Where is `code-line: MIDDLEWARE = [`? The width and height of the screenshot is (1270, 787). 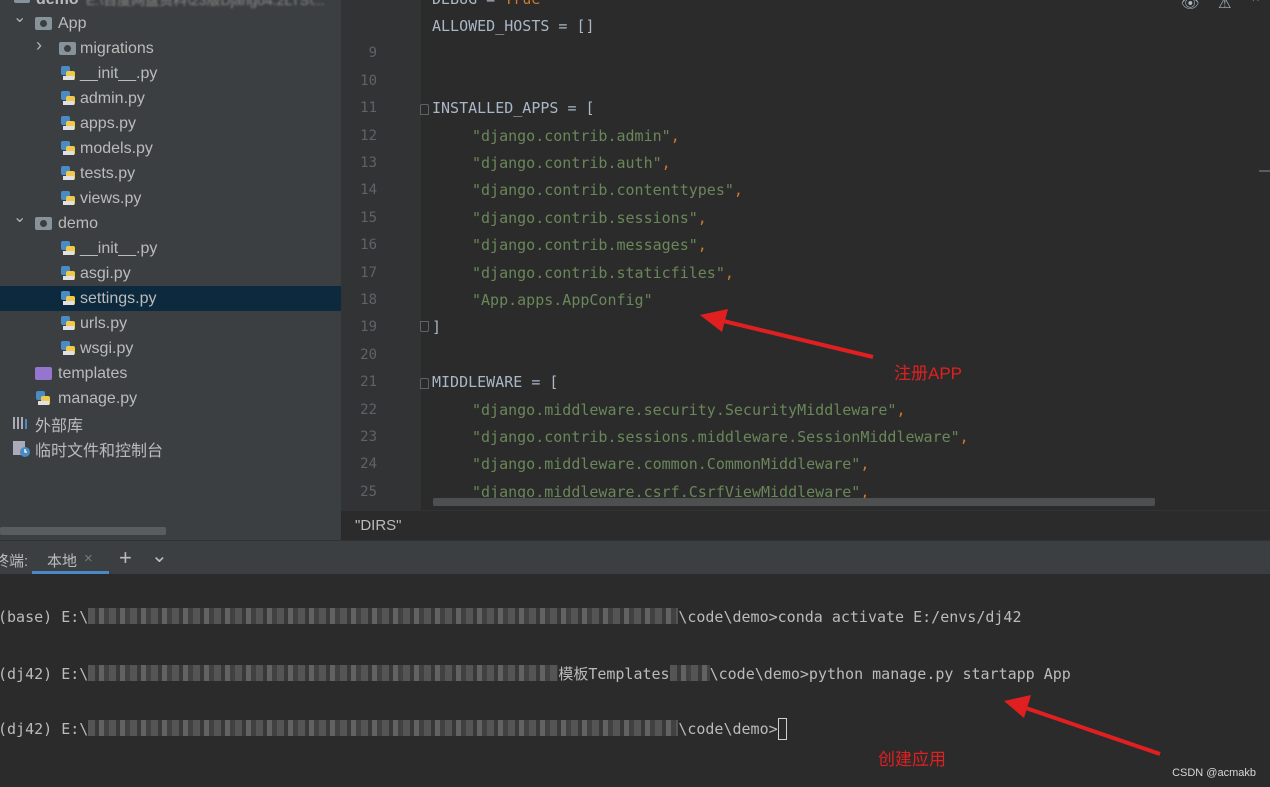
code-line: MIDDLEWARE = [ is located at coordinates (495, 382).